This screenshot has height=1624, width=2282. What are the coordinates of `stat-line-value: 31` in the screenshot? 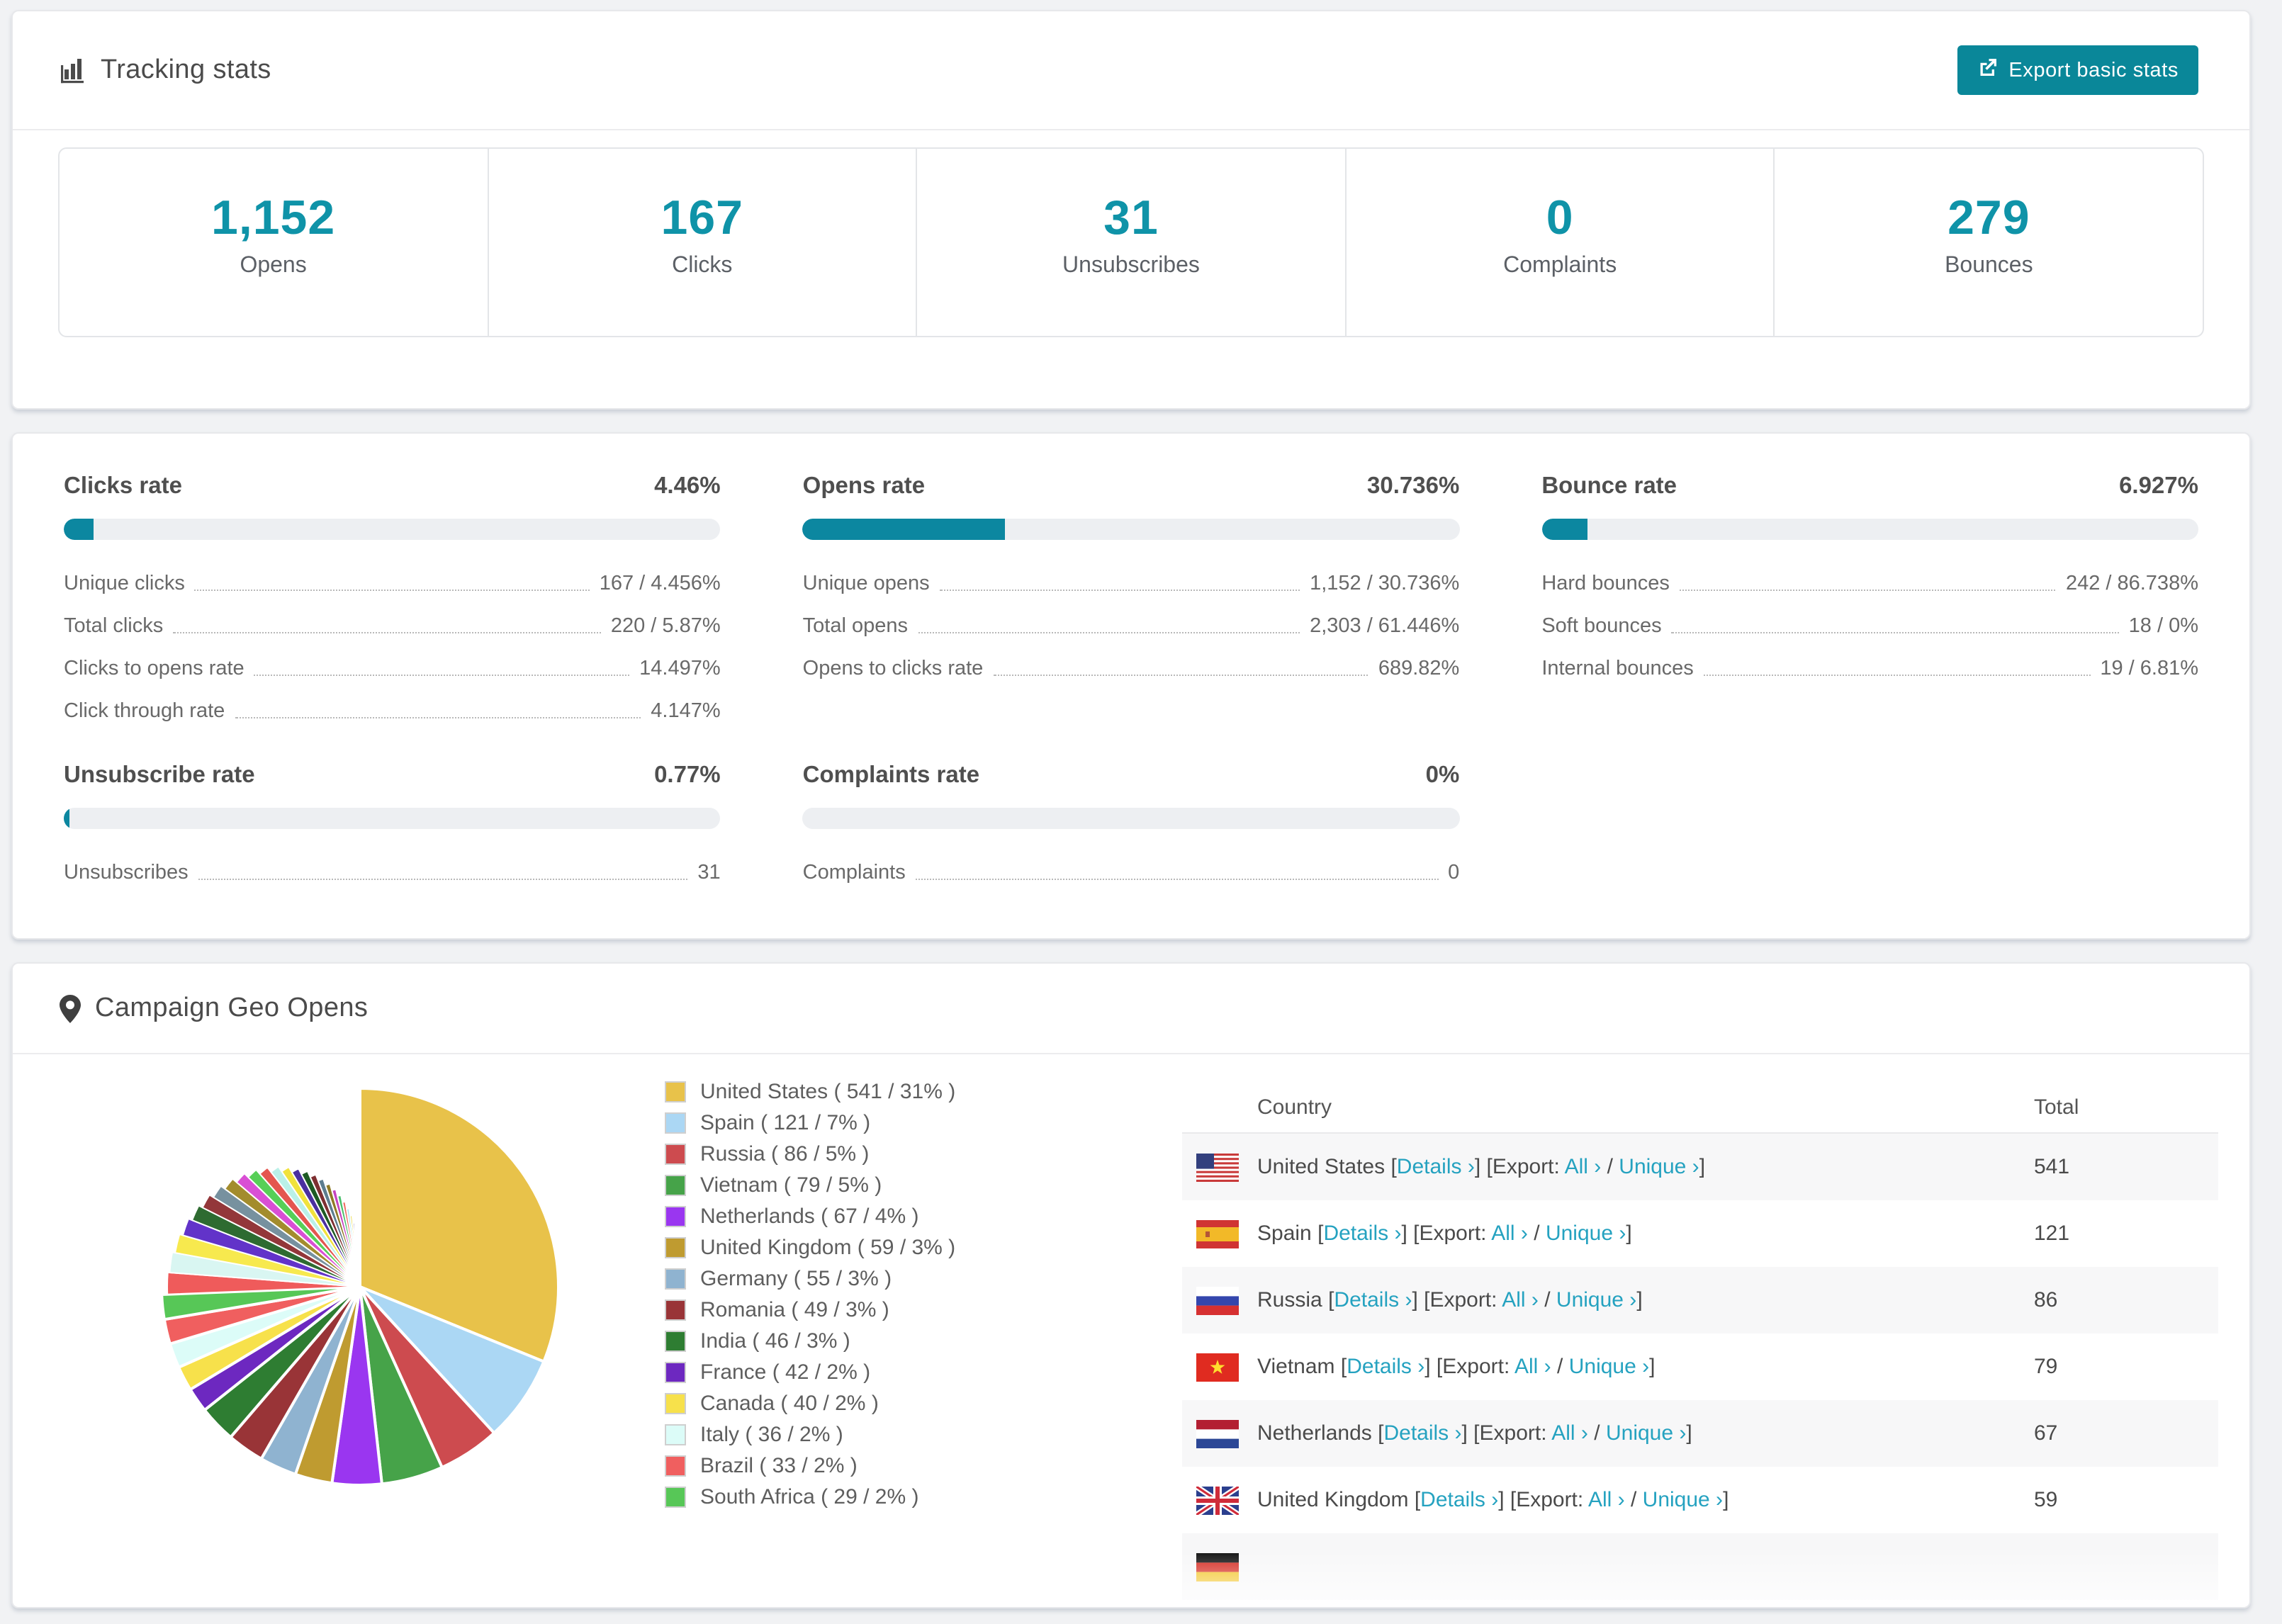 It's located at (709, 873).